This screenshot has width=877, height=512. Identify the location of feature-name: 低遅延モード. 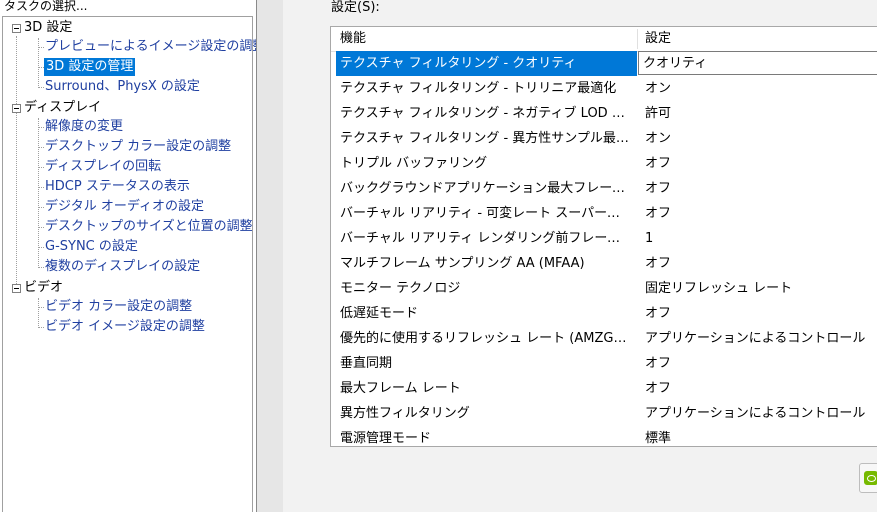
(379, 313).